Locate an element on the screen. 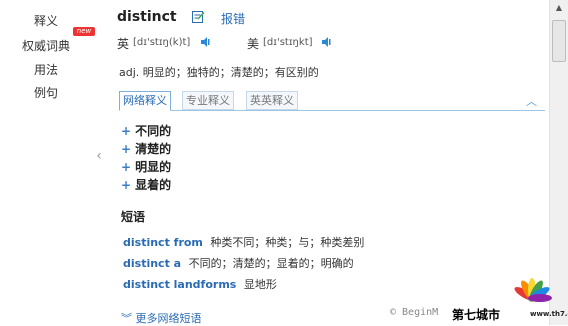  headword: distinct is located at coordinates (147, 17).